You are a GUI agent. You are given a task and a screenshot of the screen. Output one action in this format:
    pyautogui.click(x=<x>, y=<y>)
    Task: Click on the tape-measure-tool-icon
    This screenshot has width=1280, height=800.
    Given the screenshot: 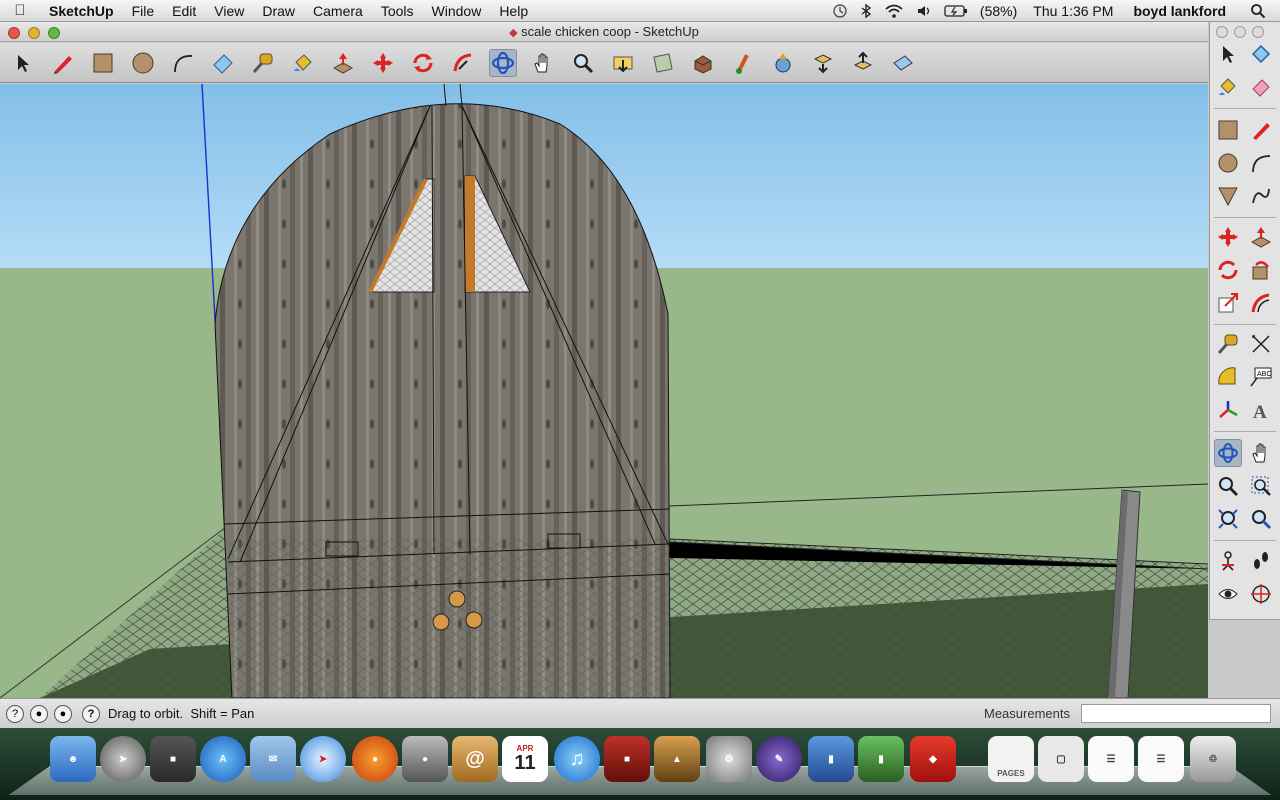 What is the action you would take?
    pyautogui.click(x=263, y=63)
    